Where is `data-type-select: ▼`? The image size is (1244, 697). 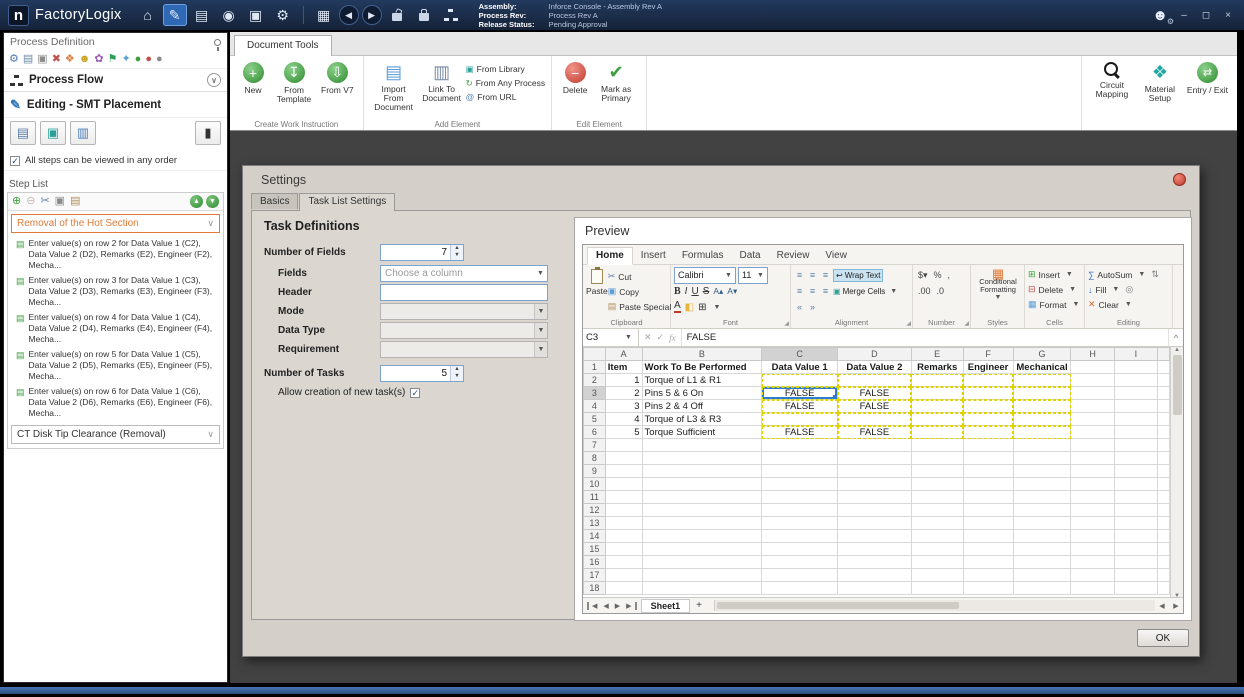
data-type-select: ▼ is located at coordinates (464, 330).